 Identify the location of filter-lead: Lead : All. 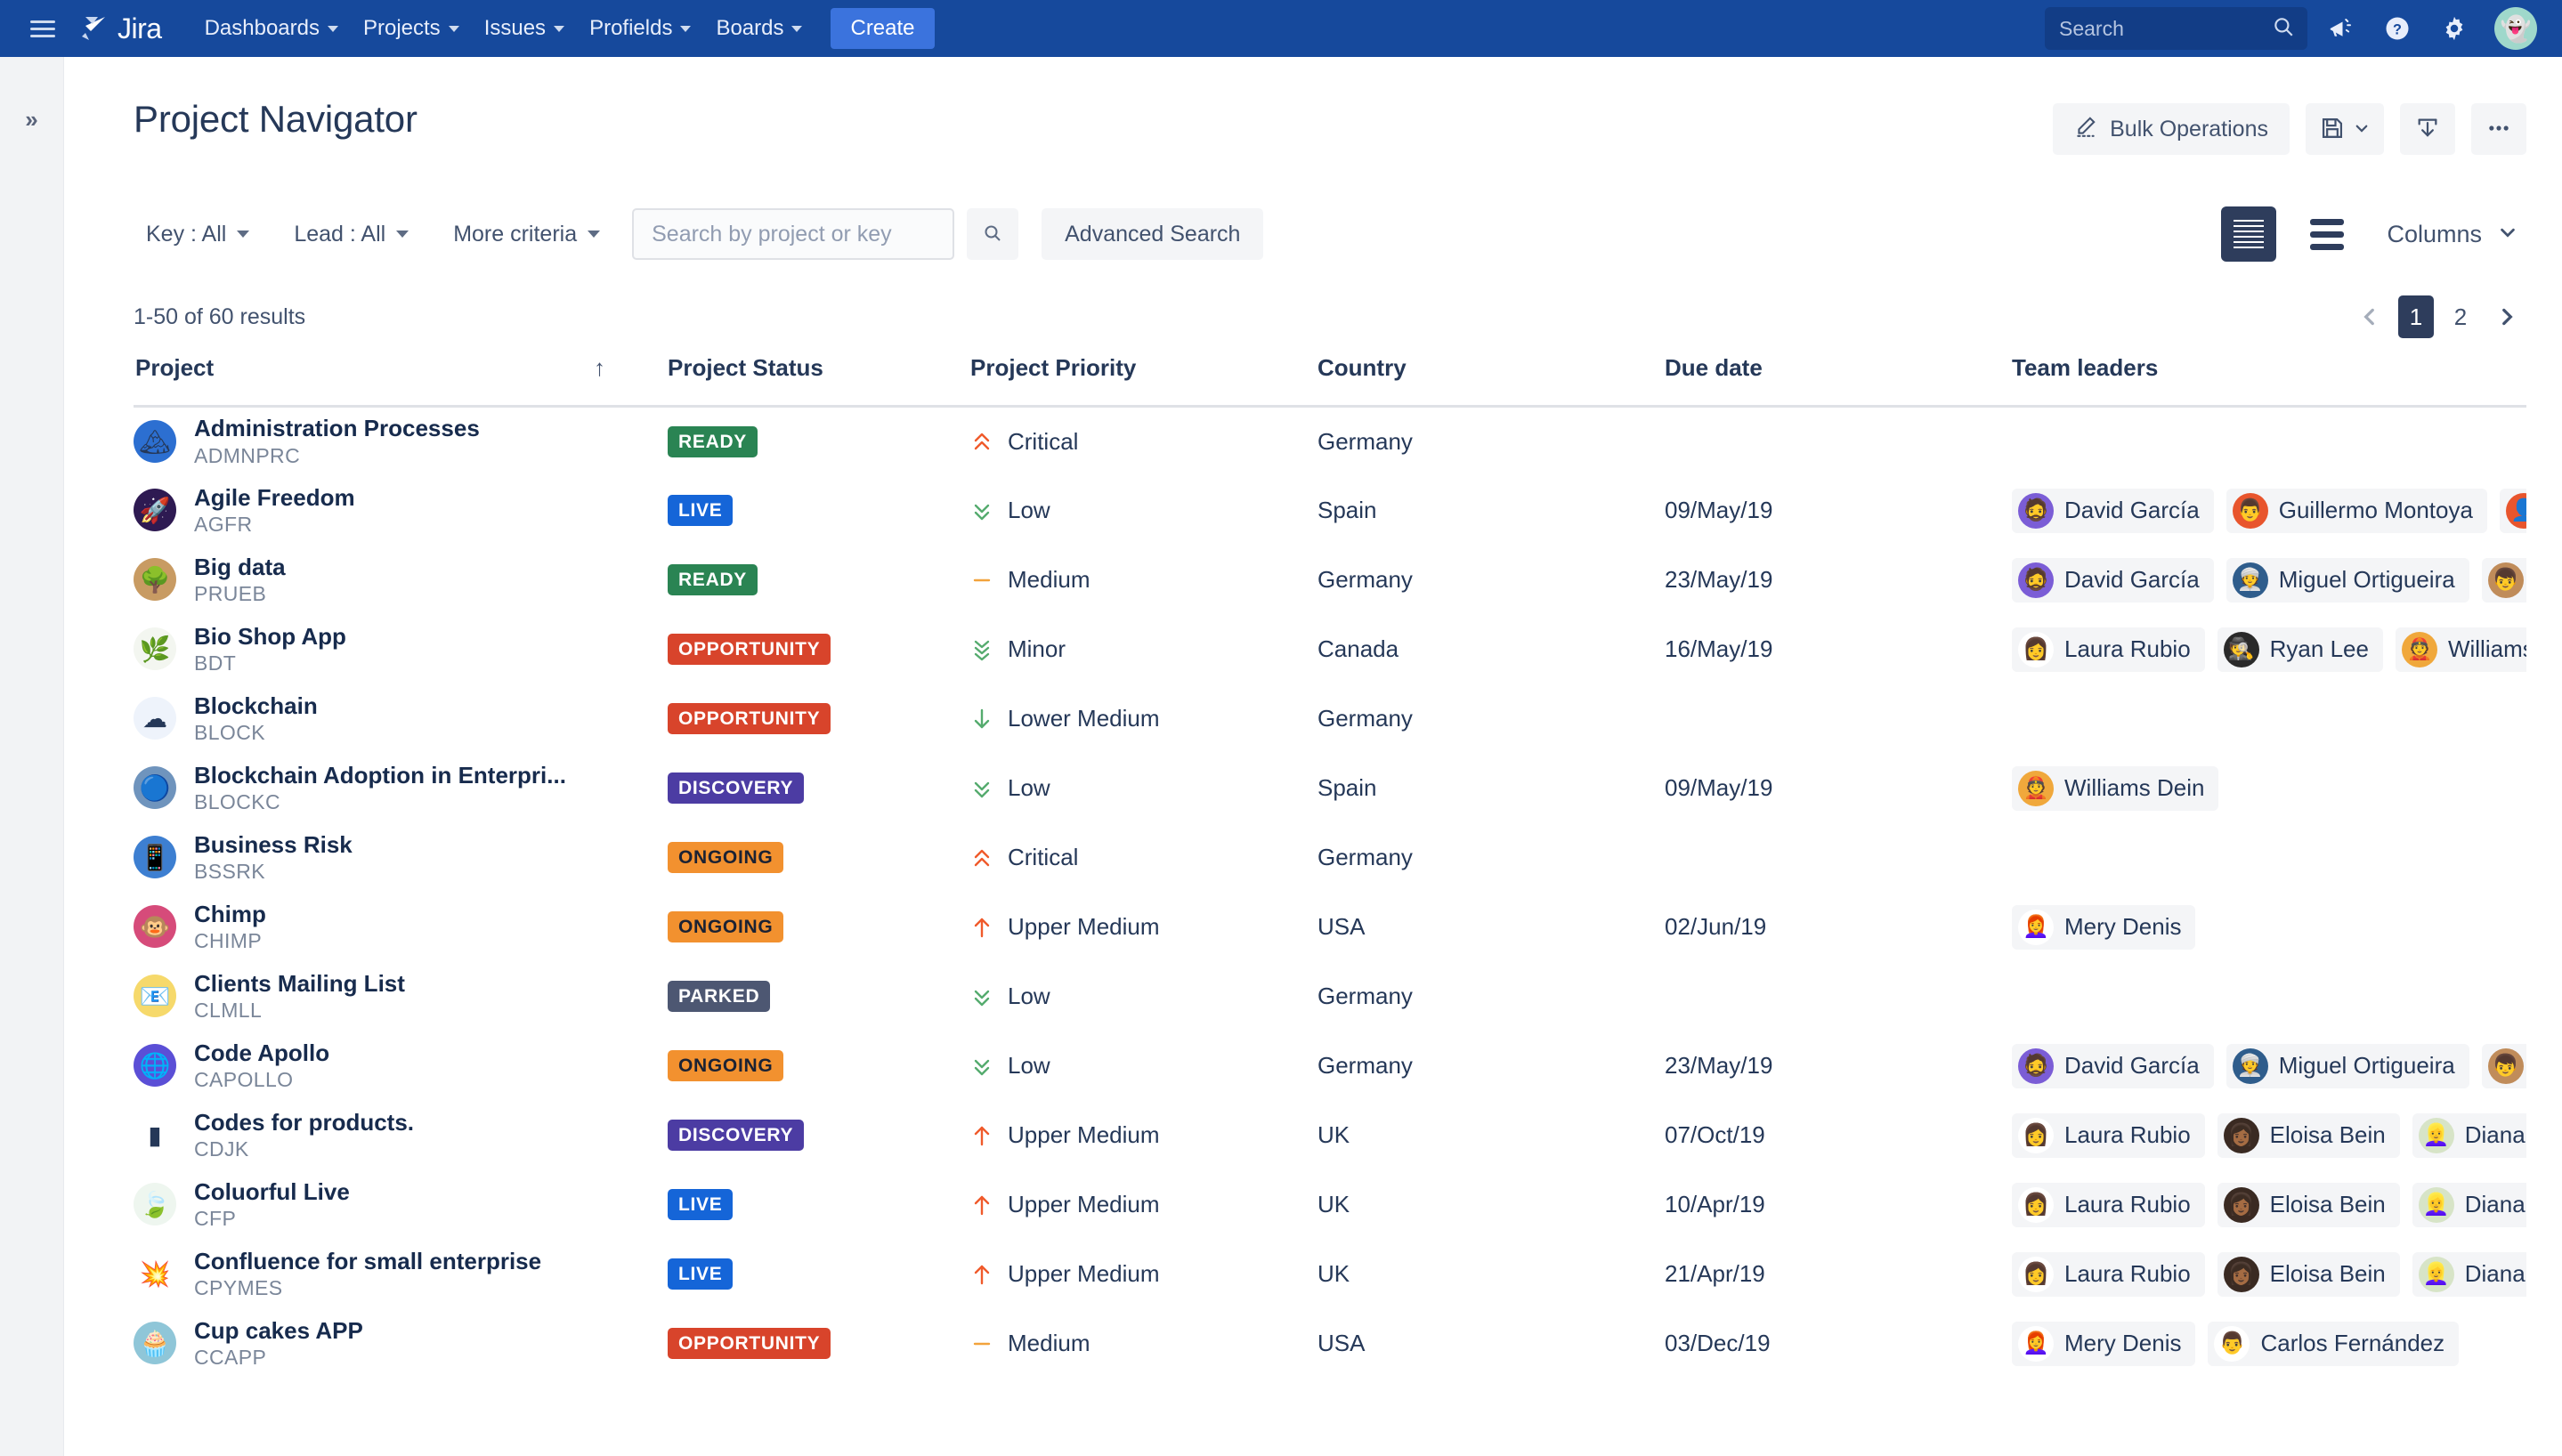
(351, 235).